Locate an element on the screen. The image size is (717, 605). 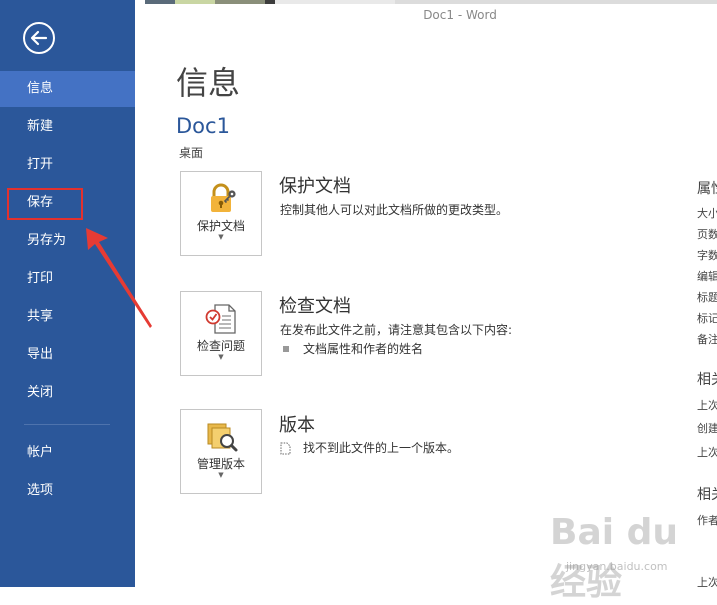
document-dotted-icon is located at coordinates (285, 448).